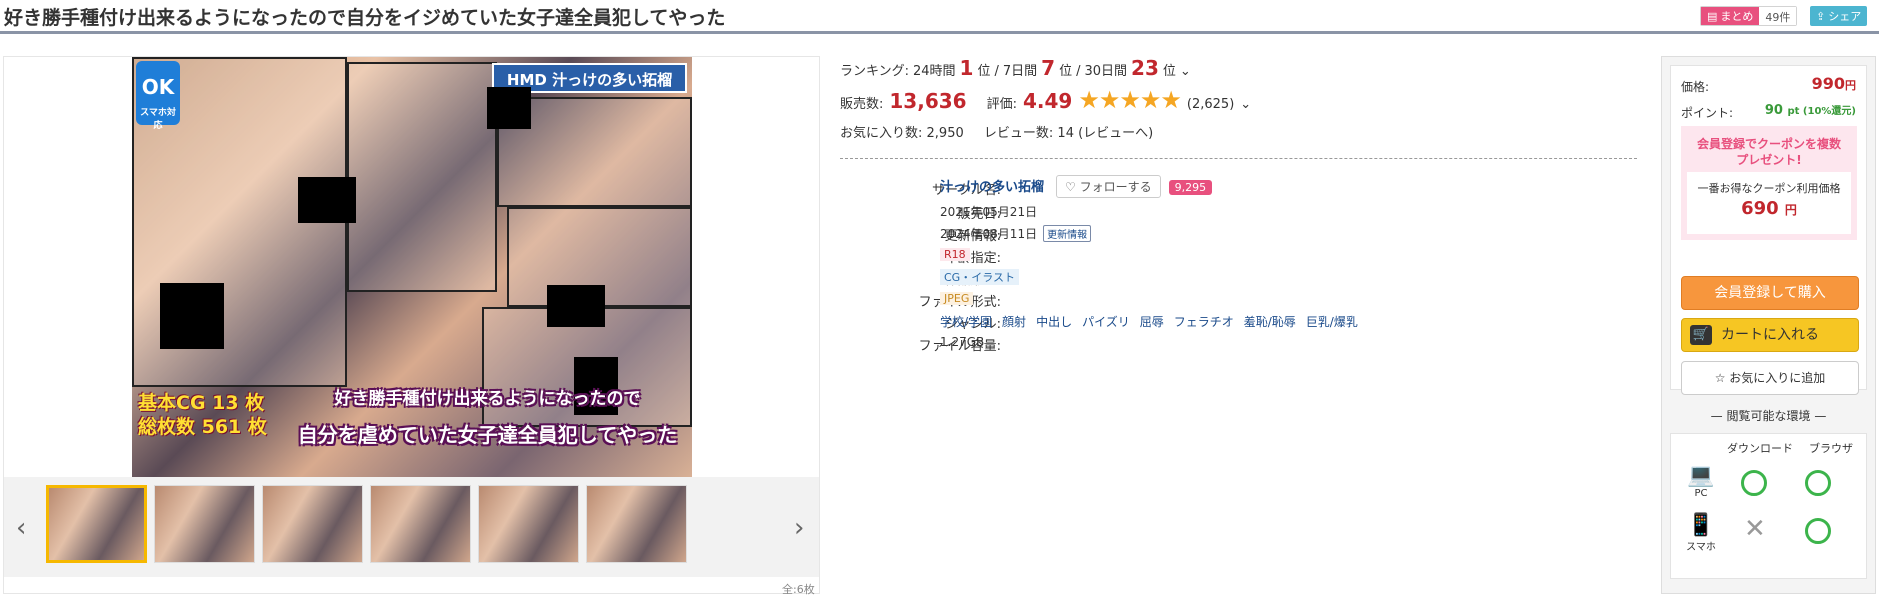  What do you see at coordinates (1839, 16) in the screenshot?
I see `share-button: ⇪ シェア` at bounding box center [1839, 16].